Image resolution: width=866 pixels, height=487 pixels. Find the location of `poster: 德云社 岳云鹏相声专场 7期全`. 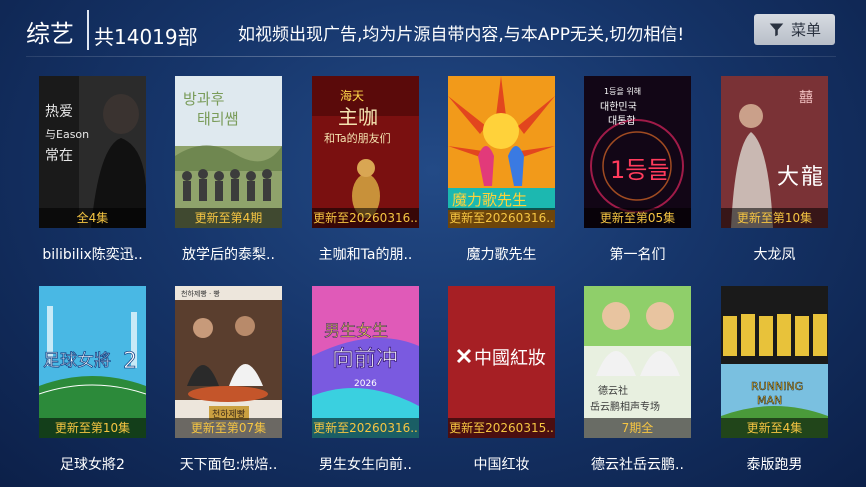

poster: 德云社 岳云鹏相声专场 7期全 is located at coordinates (637, 362).